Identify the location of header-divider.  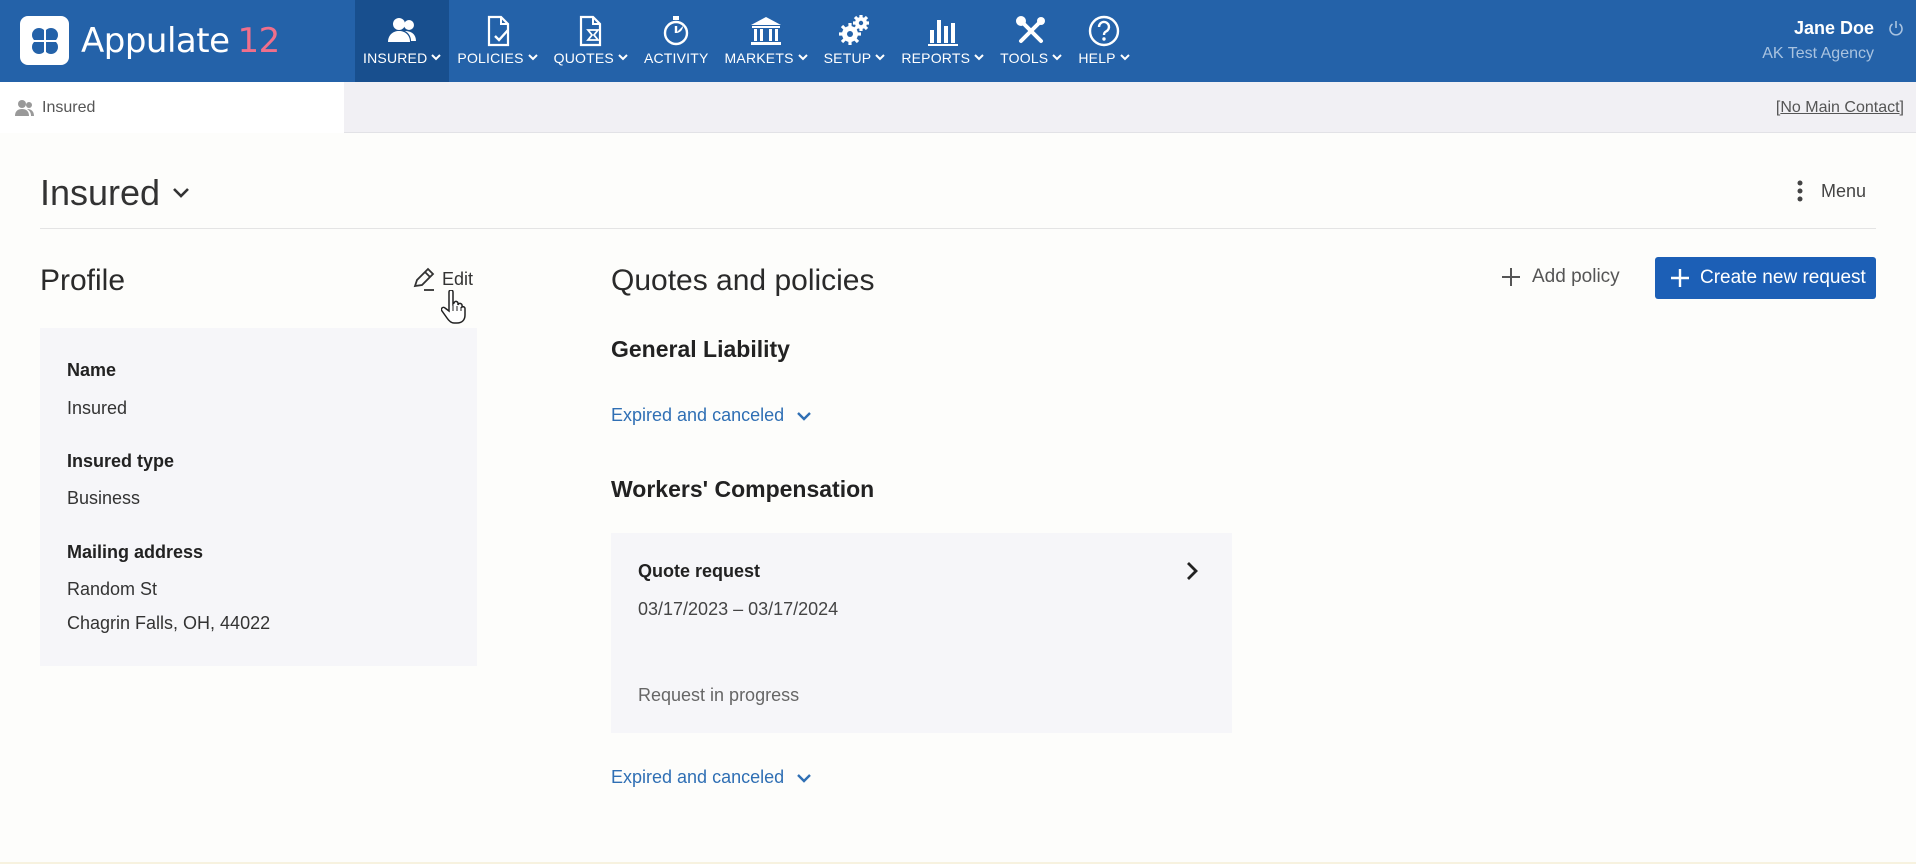
(958, 228).